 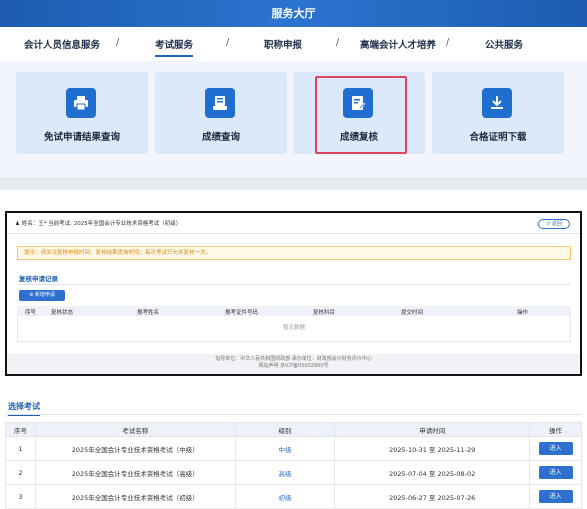 I want to click on page-title: 服务大厅, so click(x=293, y=13).